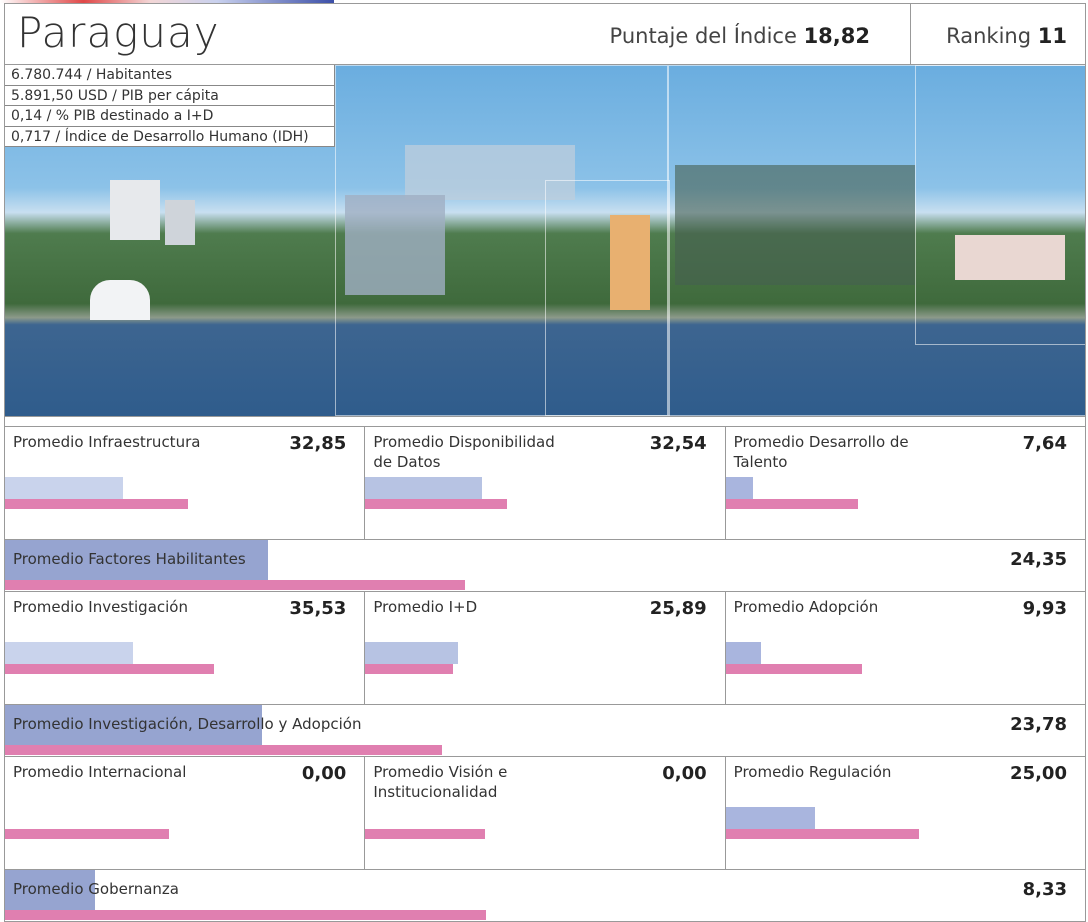 The image size is (1088, 922). Describe the element at coordinates (96, 889) in the screenshot. I see `factor-label: Promedio Gobernanza` at that location.